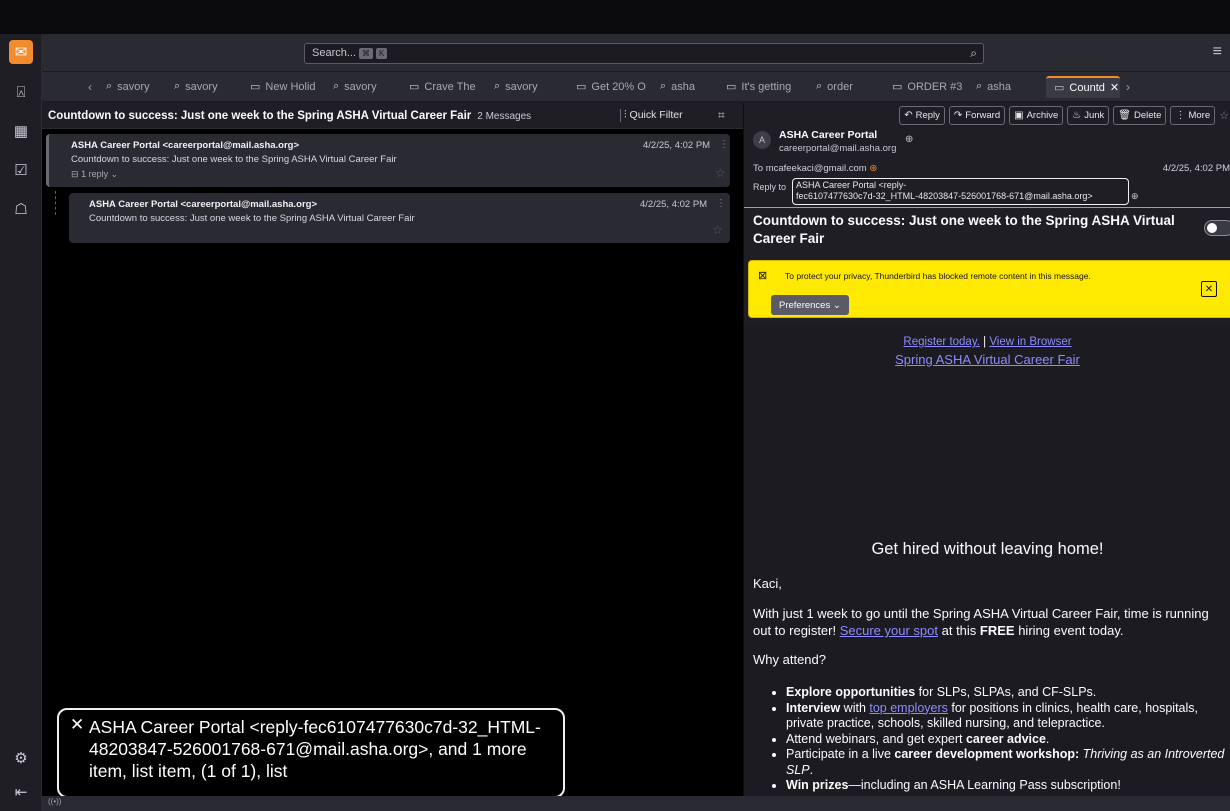 Image resolution: width=1230 pixels, height=811 pixels. I want to click on more-button: ⋮ More, so click(1193, 115).